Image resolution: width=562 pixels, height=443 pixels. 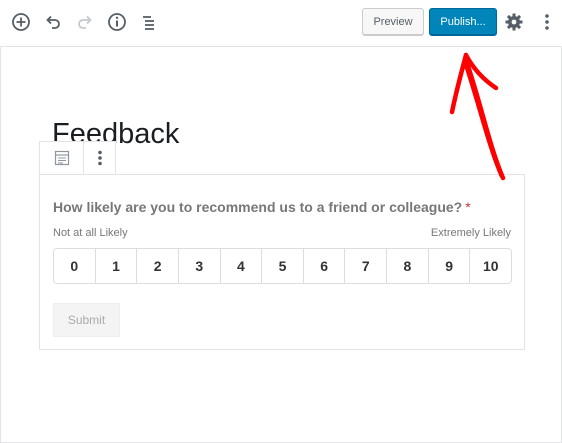 I want to click on rating-option-10: 10, so click(x=490, y=266).